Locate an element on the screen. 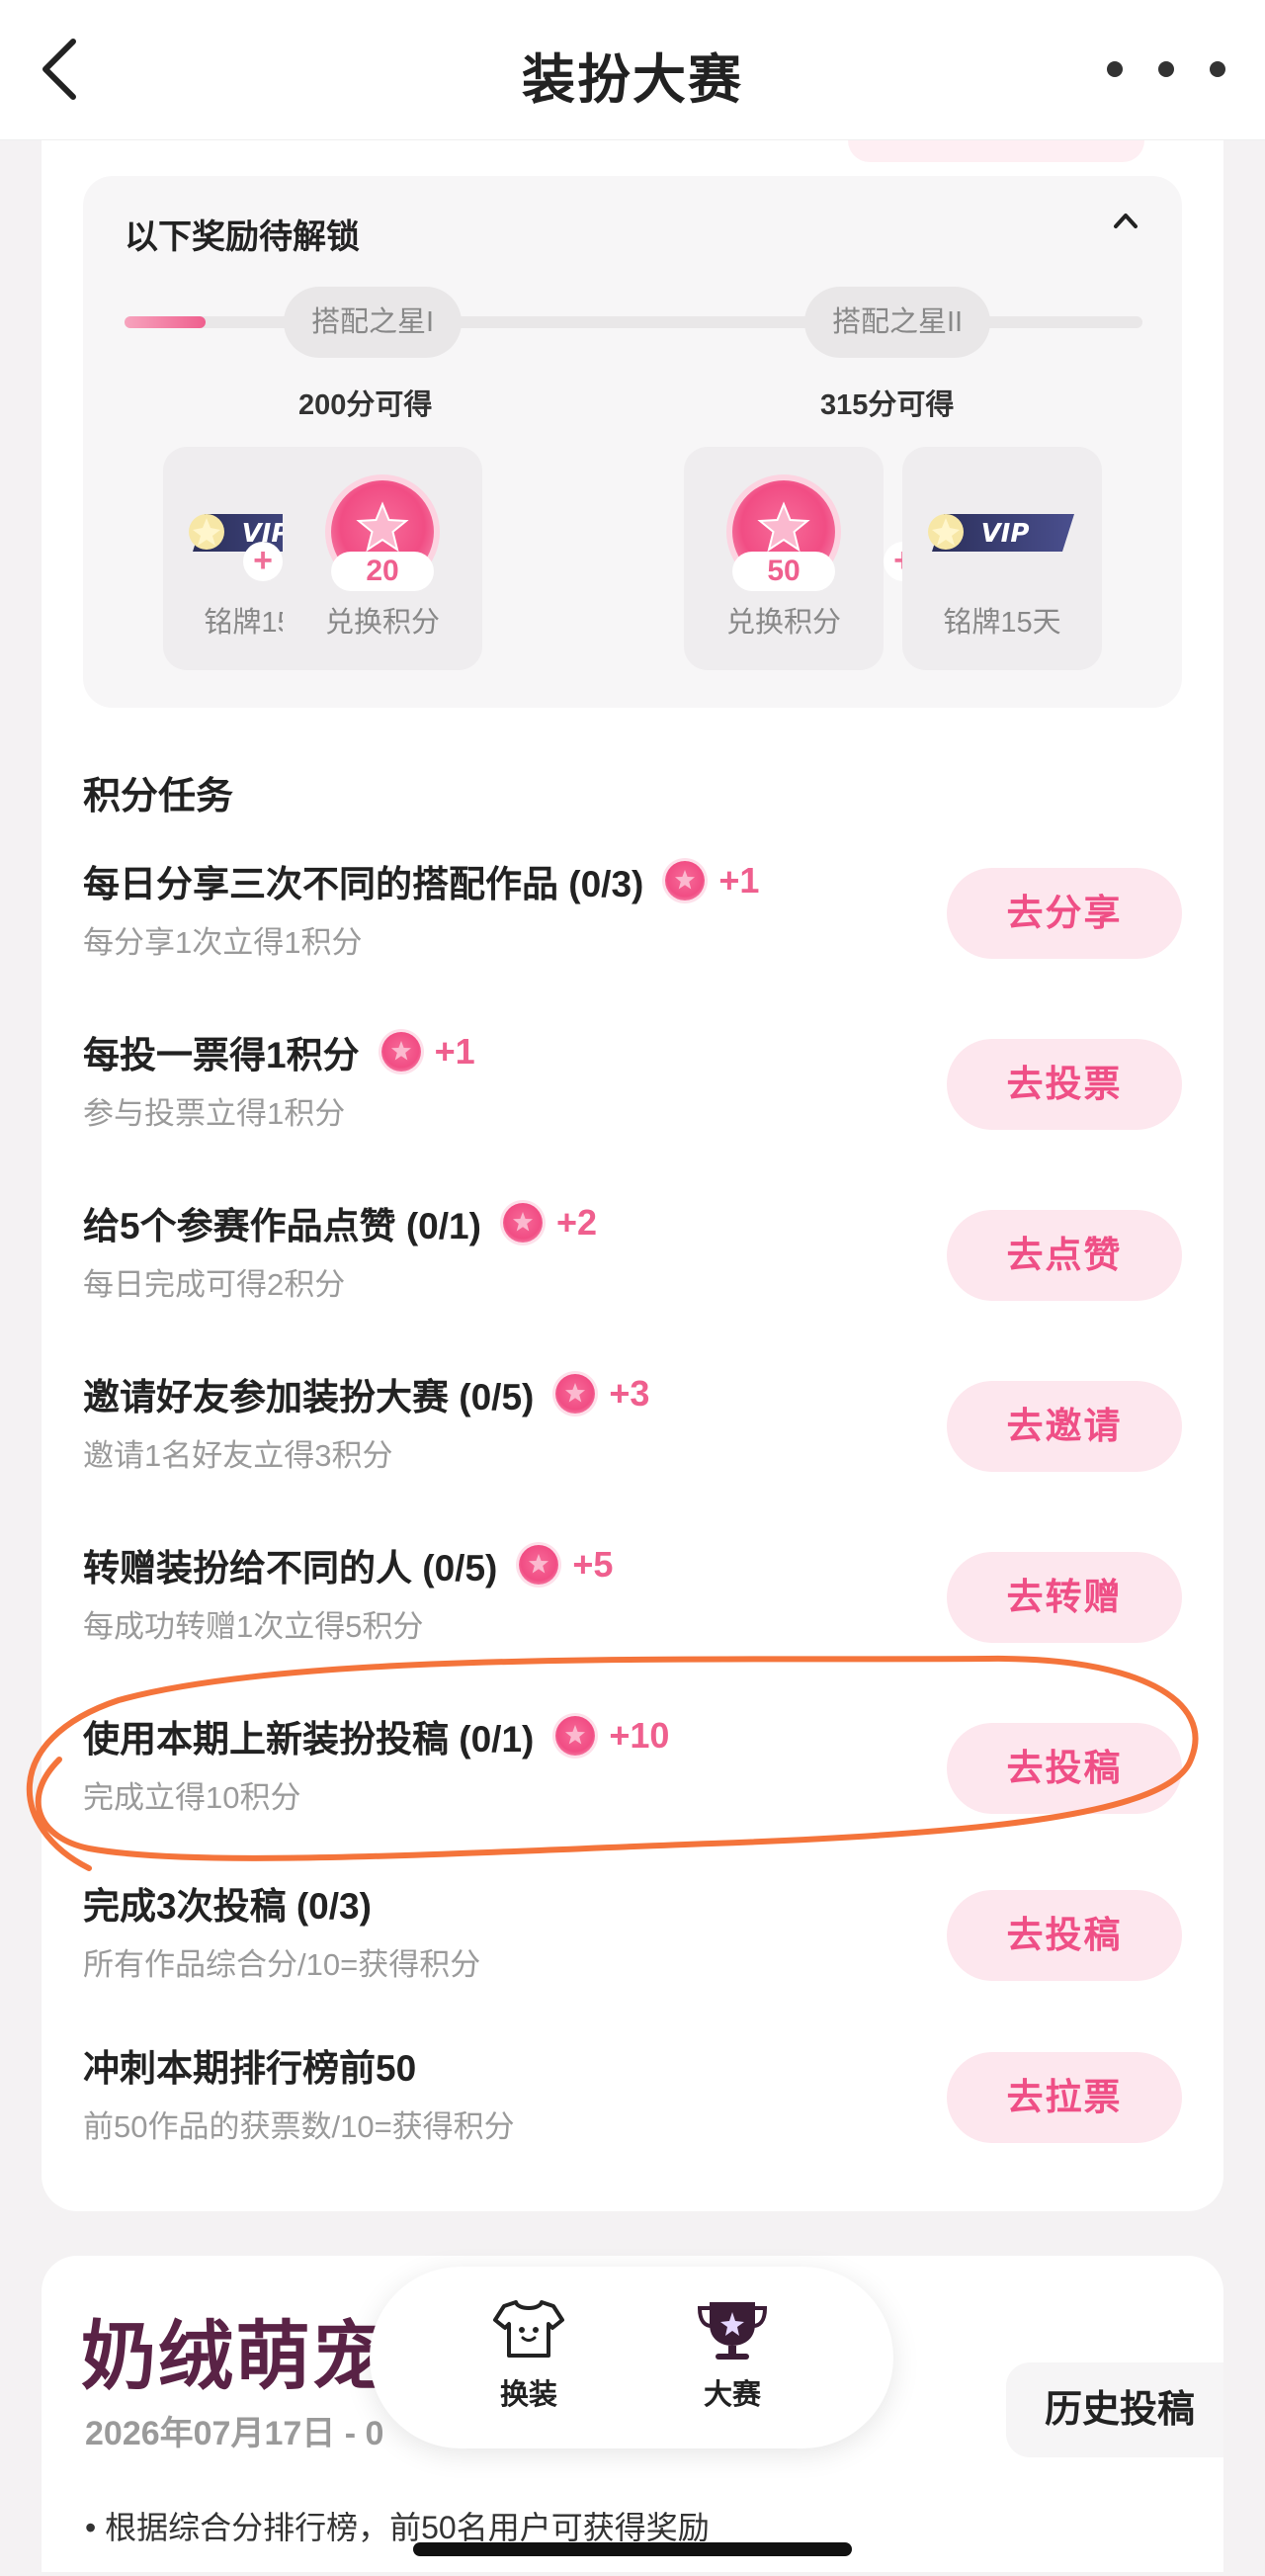 The image size is (1265, 2576). task-item: 完成3次投稿 (0/3) 所有作品综合分/10=获得积分 去投稿 is located at coordinates (632, 1935).